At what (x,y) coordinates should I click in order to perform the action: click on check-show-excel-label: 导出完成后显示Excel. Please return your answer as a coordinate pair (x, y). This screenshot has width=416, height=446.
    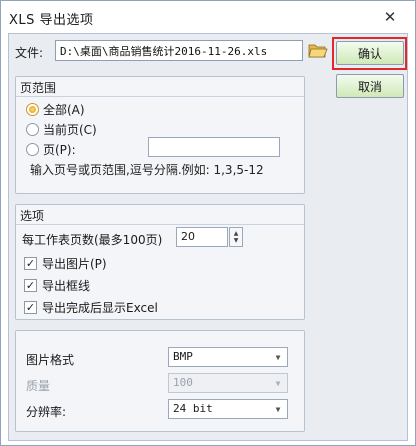
    Looking at the image, I should click on (100, 308).